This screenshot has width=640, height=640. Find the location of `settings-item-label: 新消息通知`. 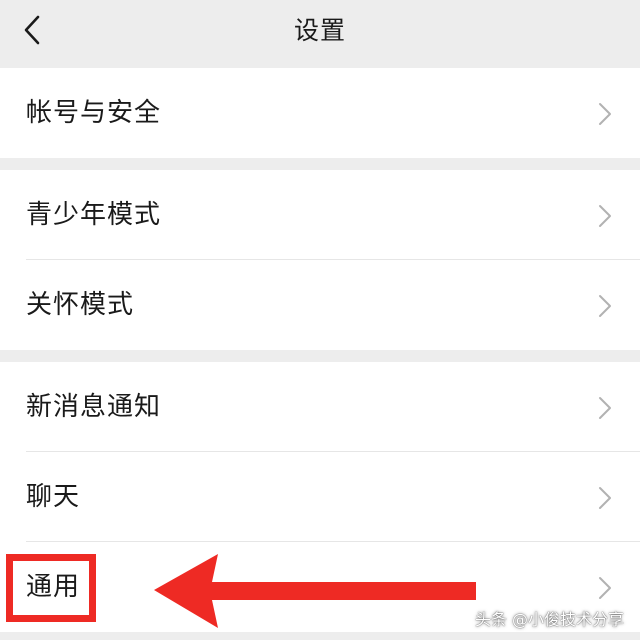

settings-item-label: 新消息通知 is located at coordinates (94, 407).